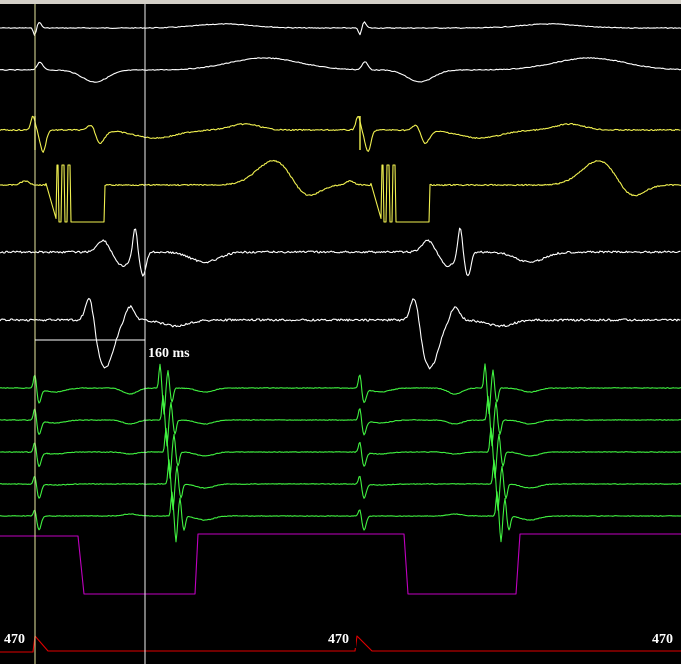 This screenshot has height=664, width=681. I want to click on caliper-label: 160 ms, so click(169, 353).